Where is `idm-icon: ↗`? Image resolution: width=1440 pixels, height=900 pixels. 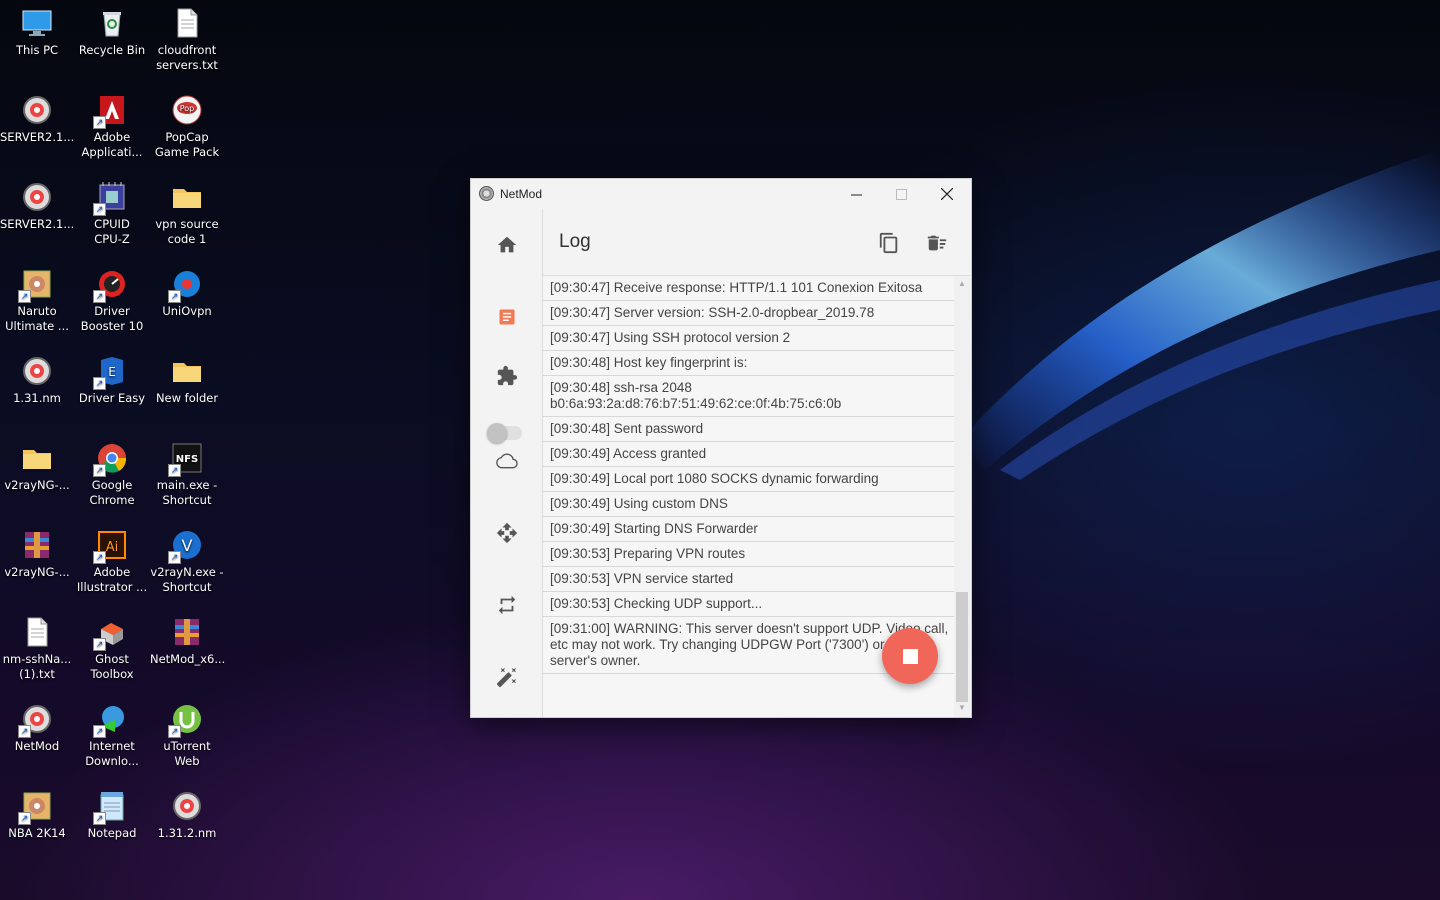
idm-icon: ↗ is located at coordinates (111, 720).